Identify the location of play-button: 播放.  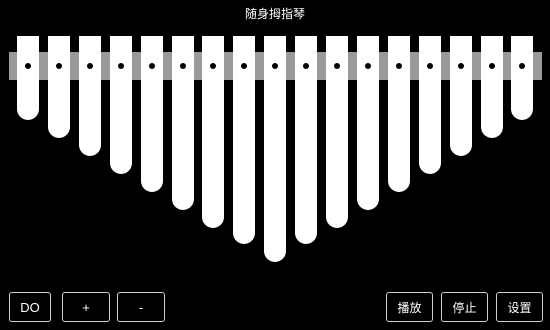
(409, 307).